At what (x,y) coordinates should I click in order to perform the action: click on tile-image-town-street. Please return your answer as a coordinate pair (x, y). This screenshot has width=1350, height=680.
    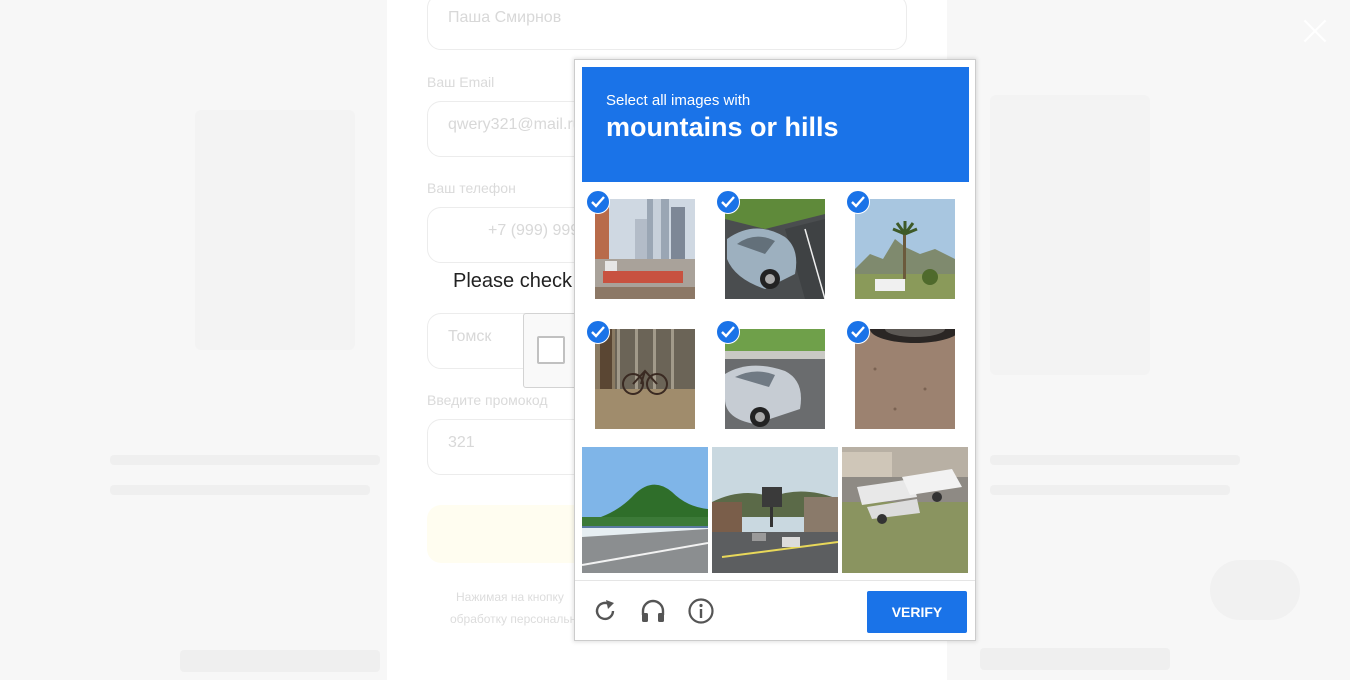
    Looking at the image, I should click on (775, 510).